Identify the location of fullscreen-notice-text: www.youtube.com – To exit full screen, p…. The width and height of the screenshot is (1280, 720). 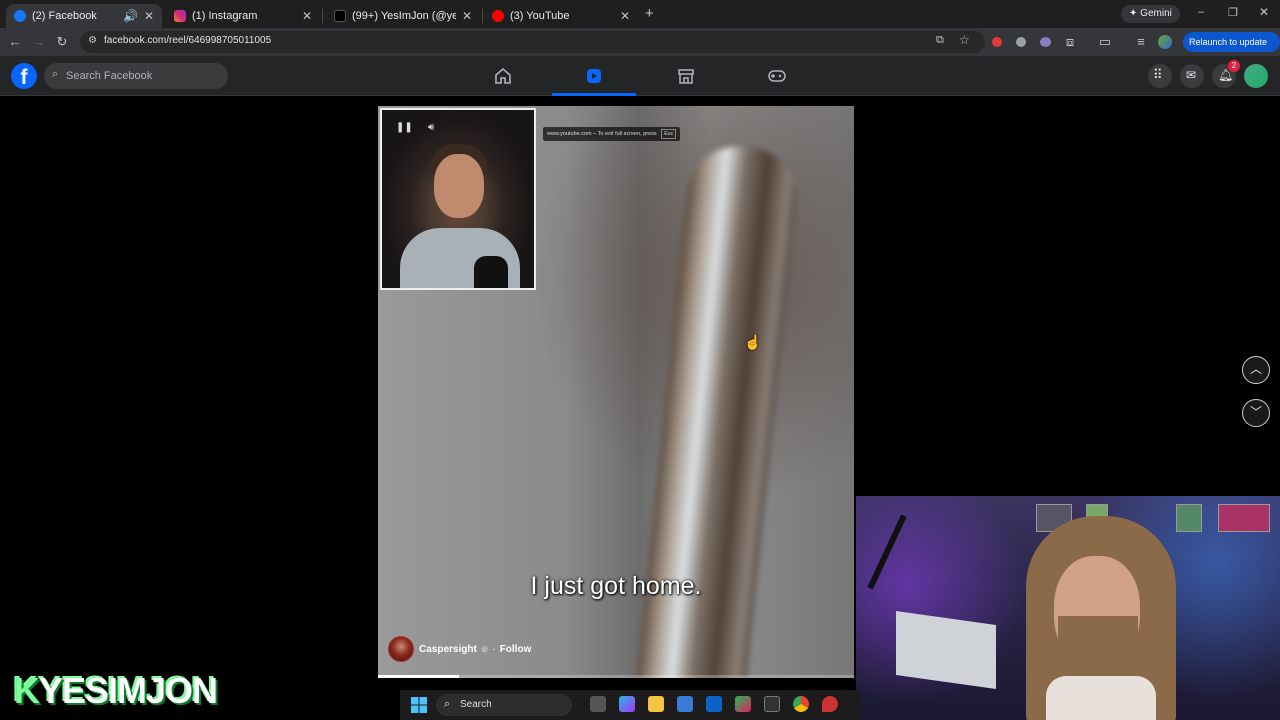
(602, 134).